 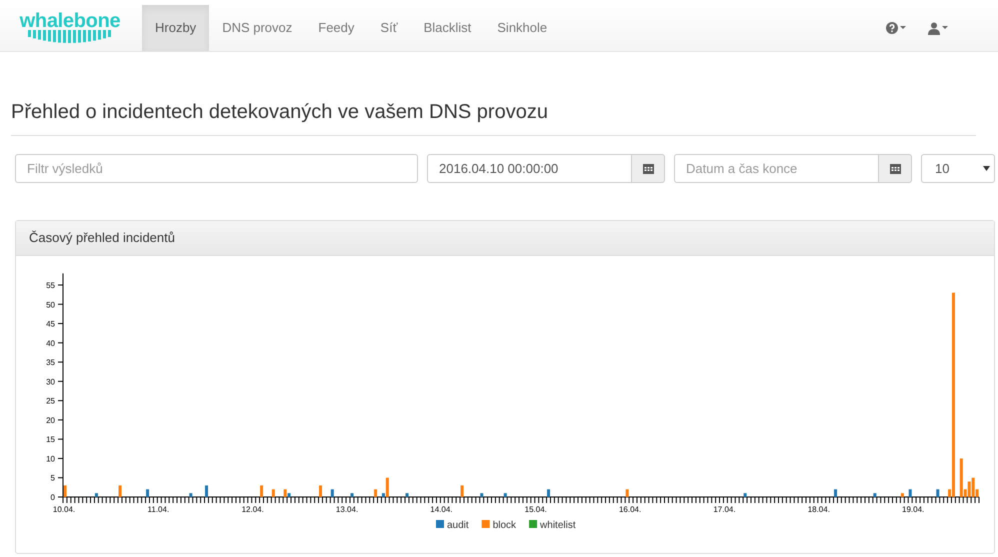 I want to click on nav-tab: DNS provoz, so click(x=257, y=28).